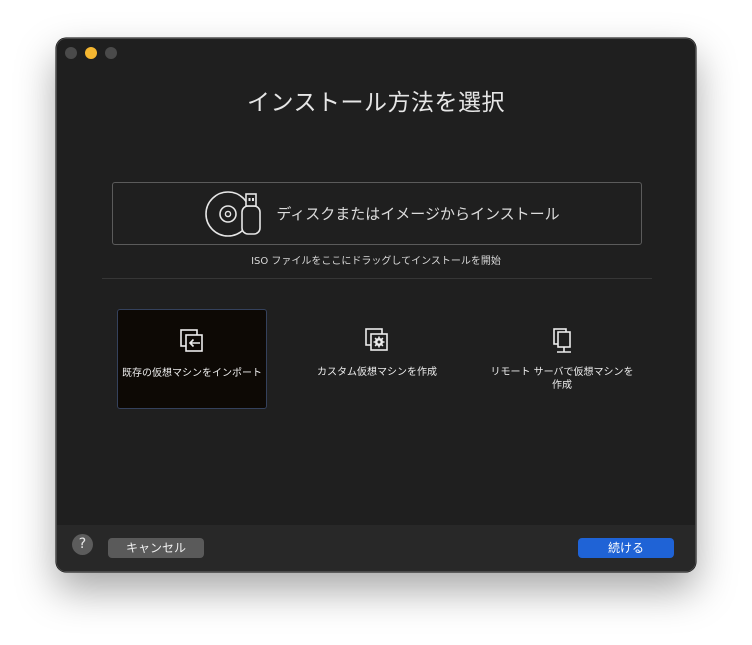  I want to click on remote-server-vm-option: リモート サーバで仮想マシンを作成, so click(562, 359).